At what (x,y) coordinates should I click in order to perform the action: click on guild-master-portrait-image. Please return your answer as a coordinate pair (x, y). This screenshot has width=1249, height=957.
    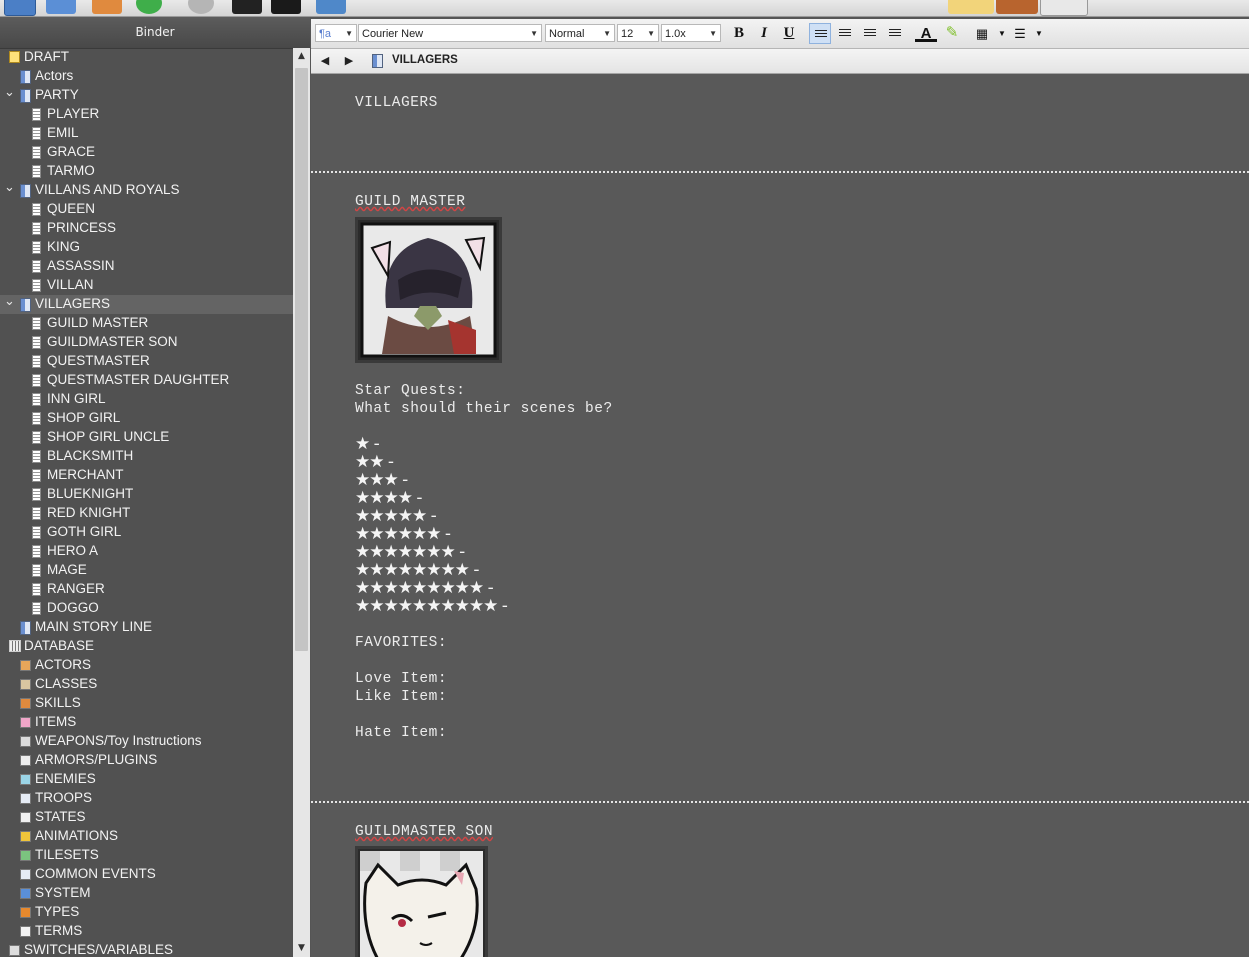
    Looking at the image, I should click on (428, 290).